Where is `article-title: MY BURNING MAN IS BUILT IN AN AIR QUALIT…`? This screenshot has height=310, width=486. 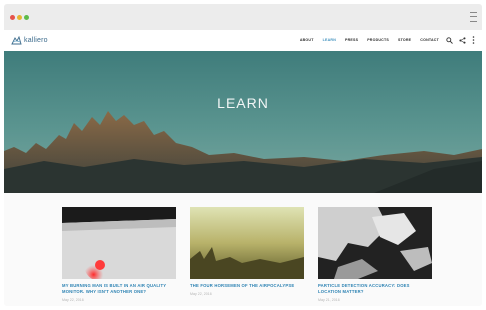 article-title: MY BURNING MAN IS BUILT IN AN AIR QUALIT… is located at coordinates (119, 289).